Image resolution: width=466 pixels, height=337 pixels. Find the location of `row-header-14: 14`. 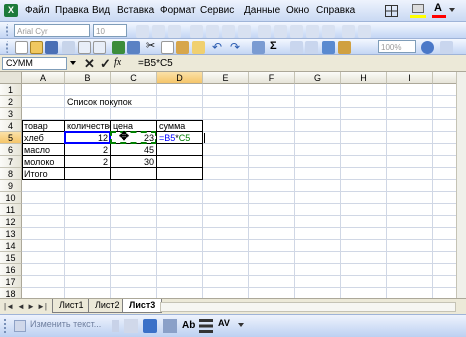

row-header-14: 14 is located at coordinates (11, 246).